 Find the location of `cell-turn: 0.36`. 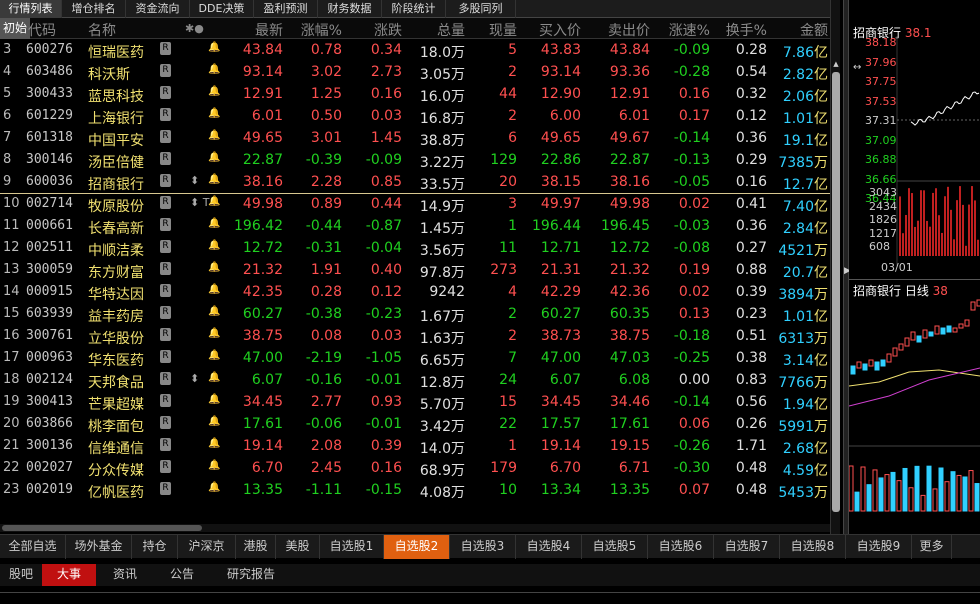

cell-turn: 0.36 is located at coordinates (751, 138).